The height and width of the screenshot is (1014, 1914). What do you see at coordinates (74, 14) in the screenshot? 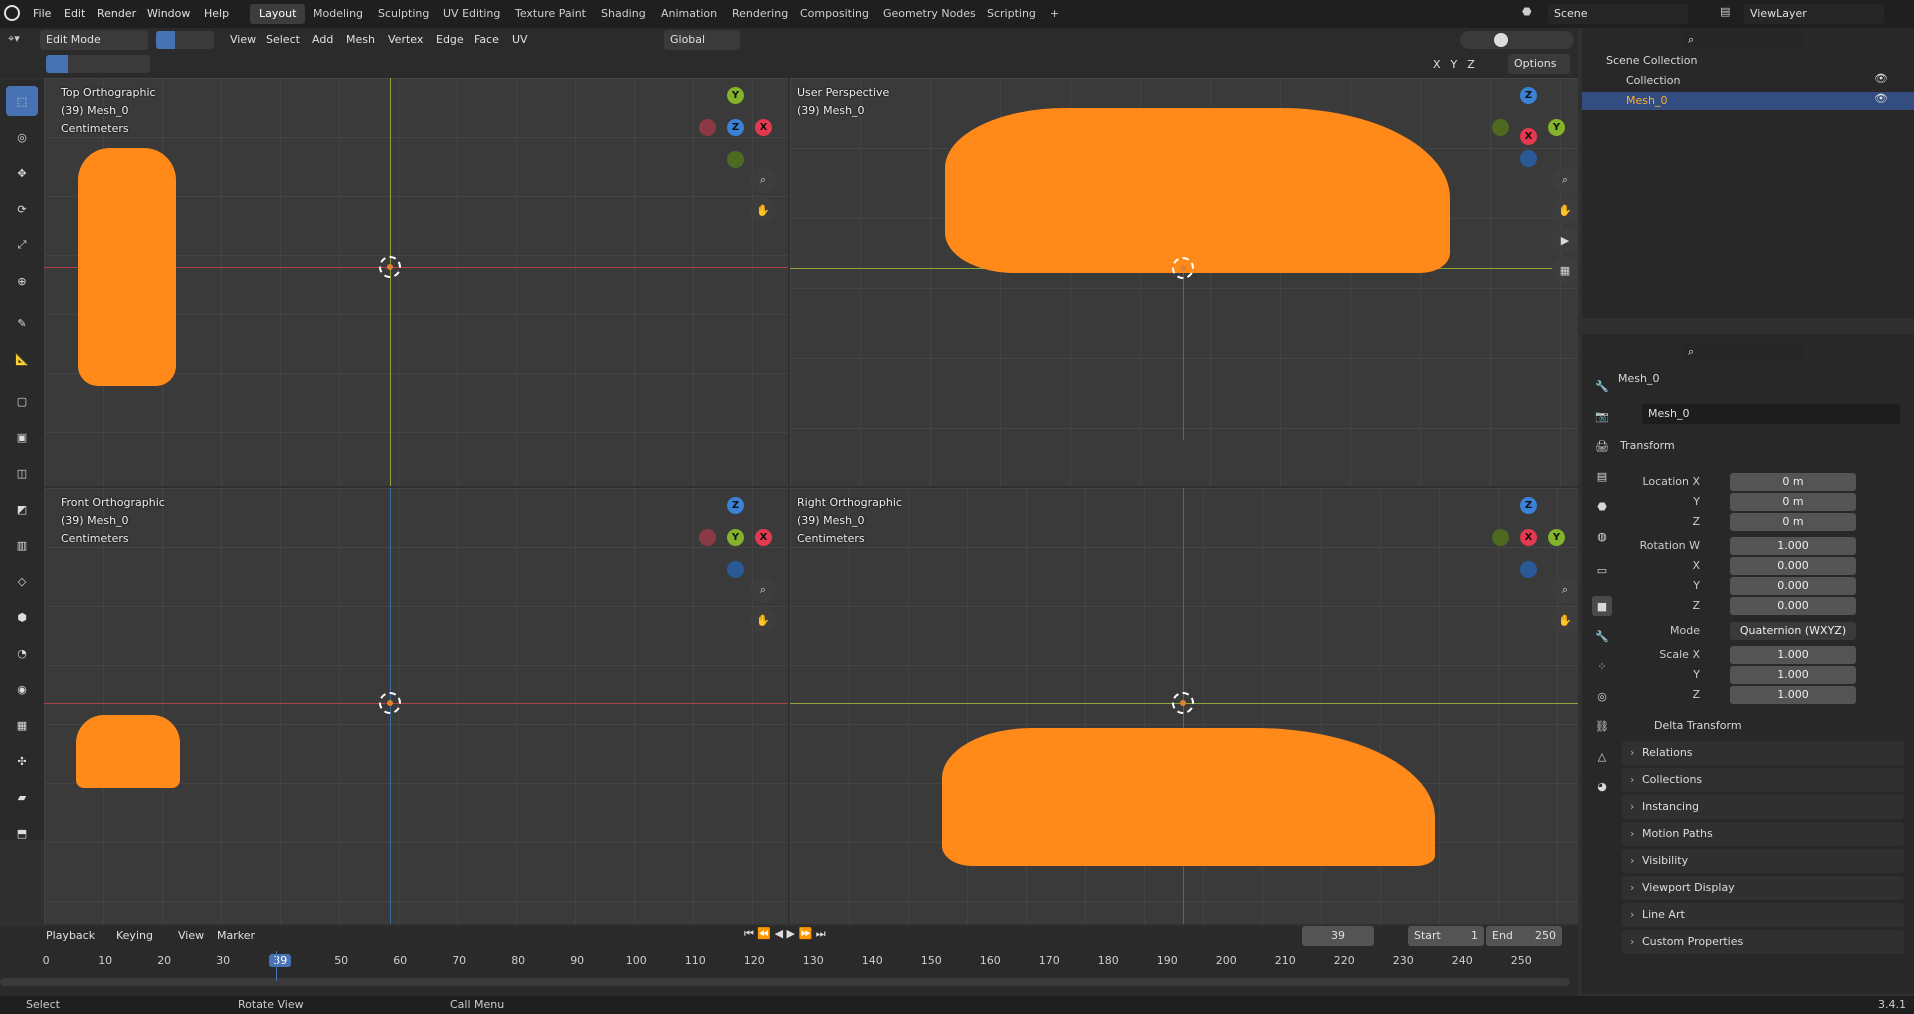
I see `menu-edit: Edit` at bounding box center [74, 14].